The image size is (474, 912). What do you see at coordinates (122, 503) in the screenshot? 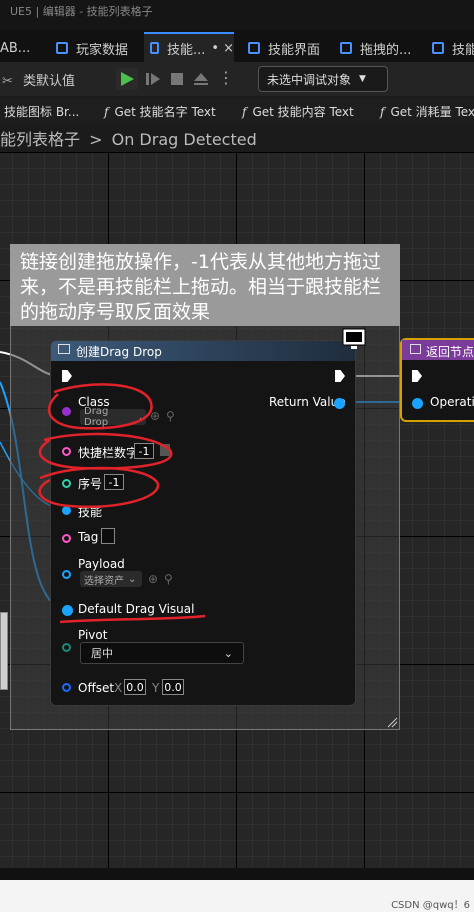
I see `red-annotation-marks` at bounding box center [122, 503].